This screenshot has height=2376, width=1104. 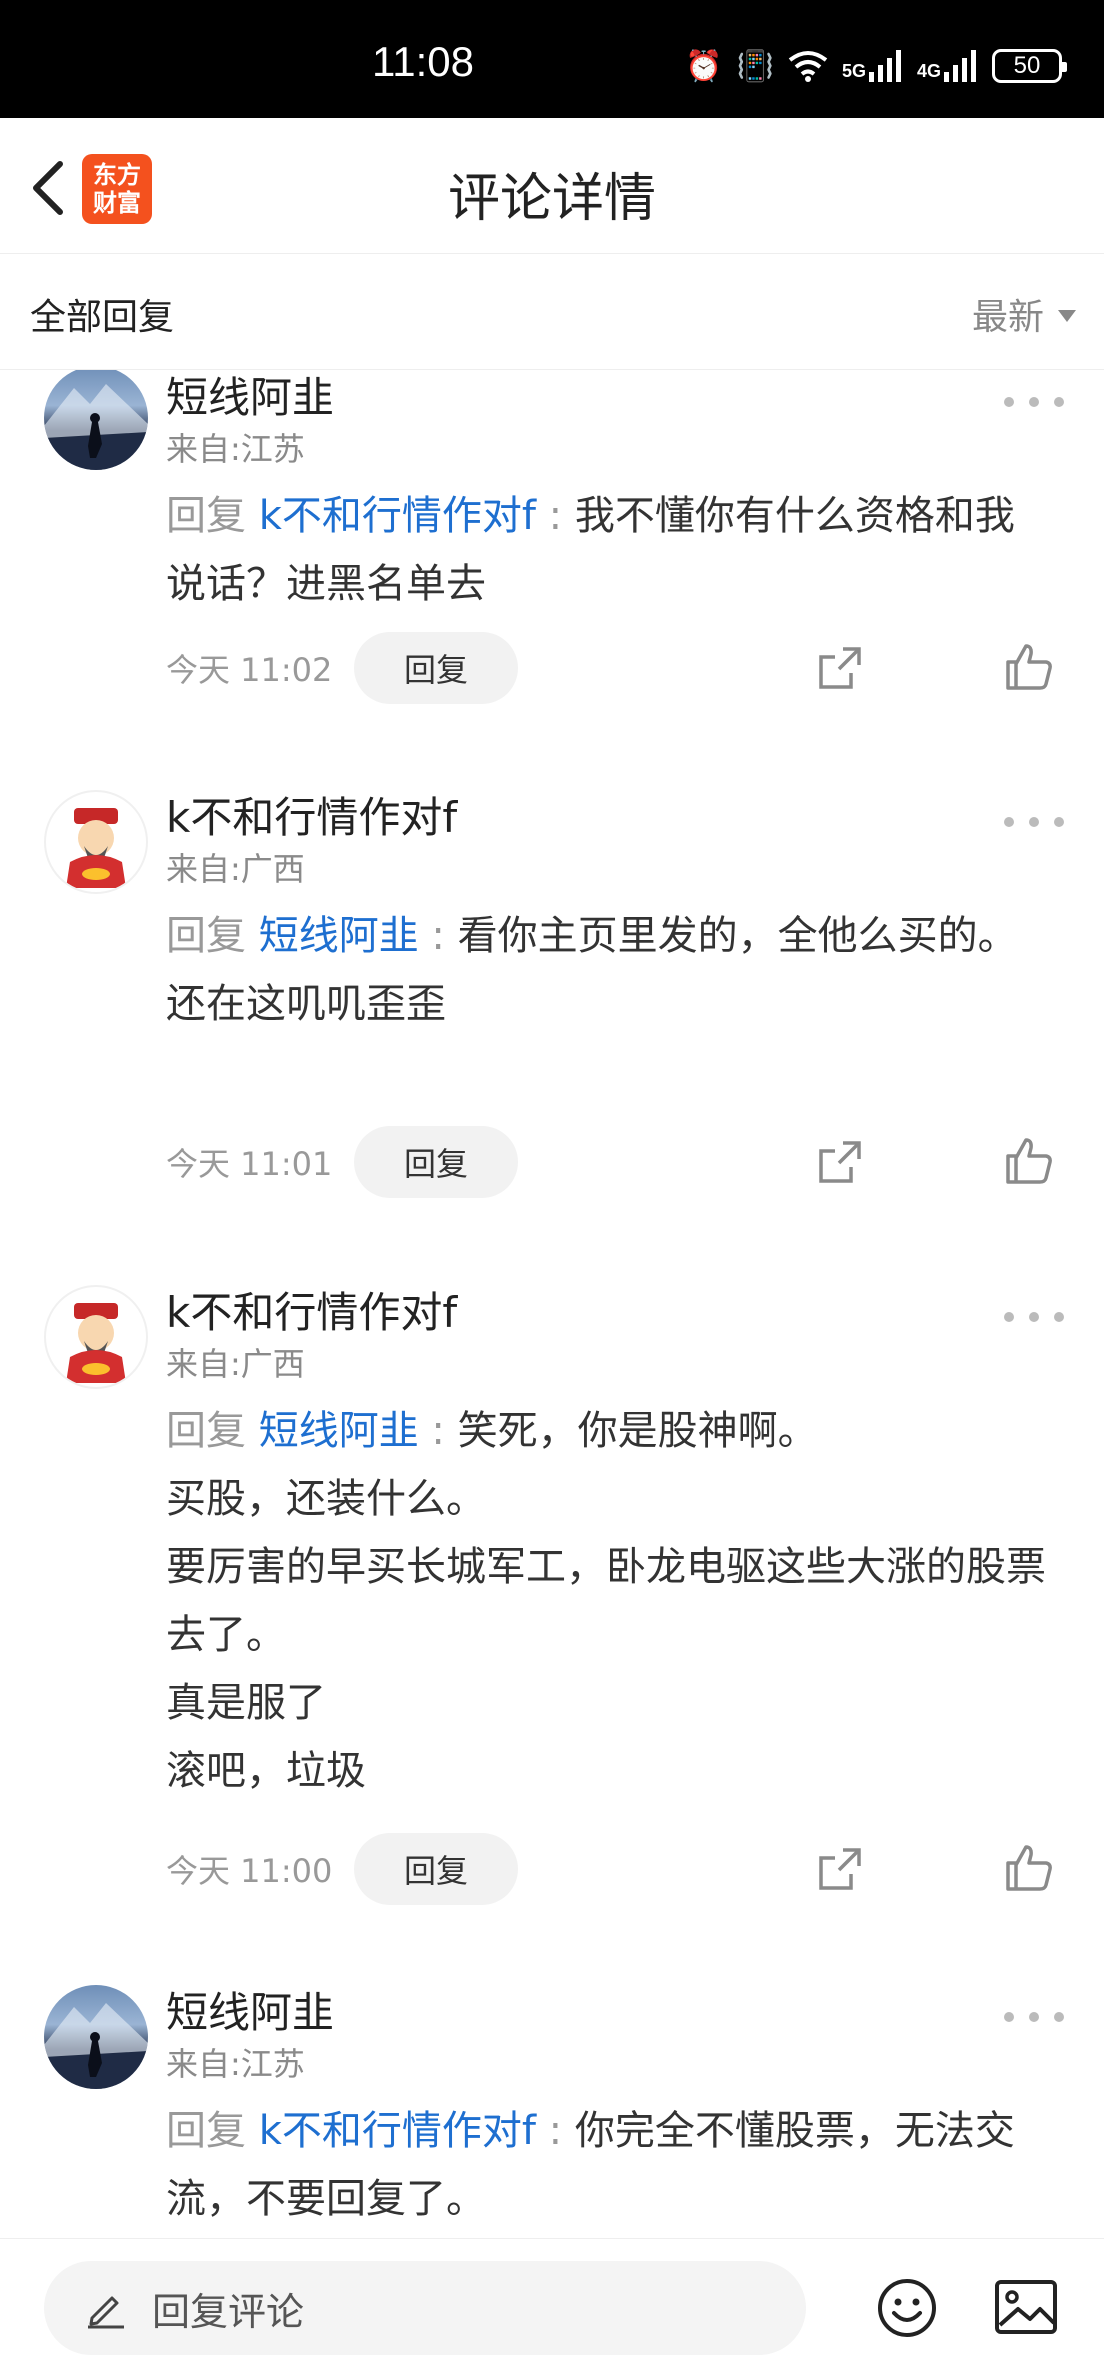 What do you see at coordinates (552, 59) in the screenshot?
I see `status-bar: 11:08 ⏰ 📳 5G 4G 50` at bounding box center [552, 59].